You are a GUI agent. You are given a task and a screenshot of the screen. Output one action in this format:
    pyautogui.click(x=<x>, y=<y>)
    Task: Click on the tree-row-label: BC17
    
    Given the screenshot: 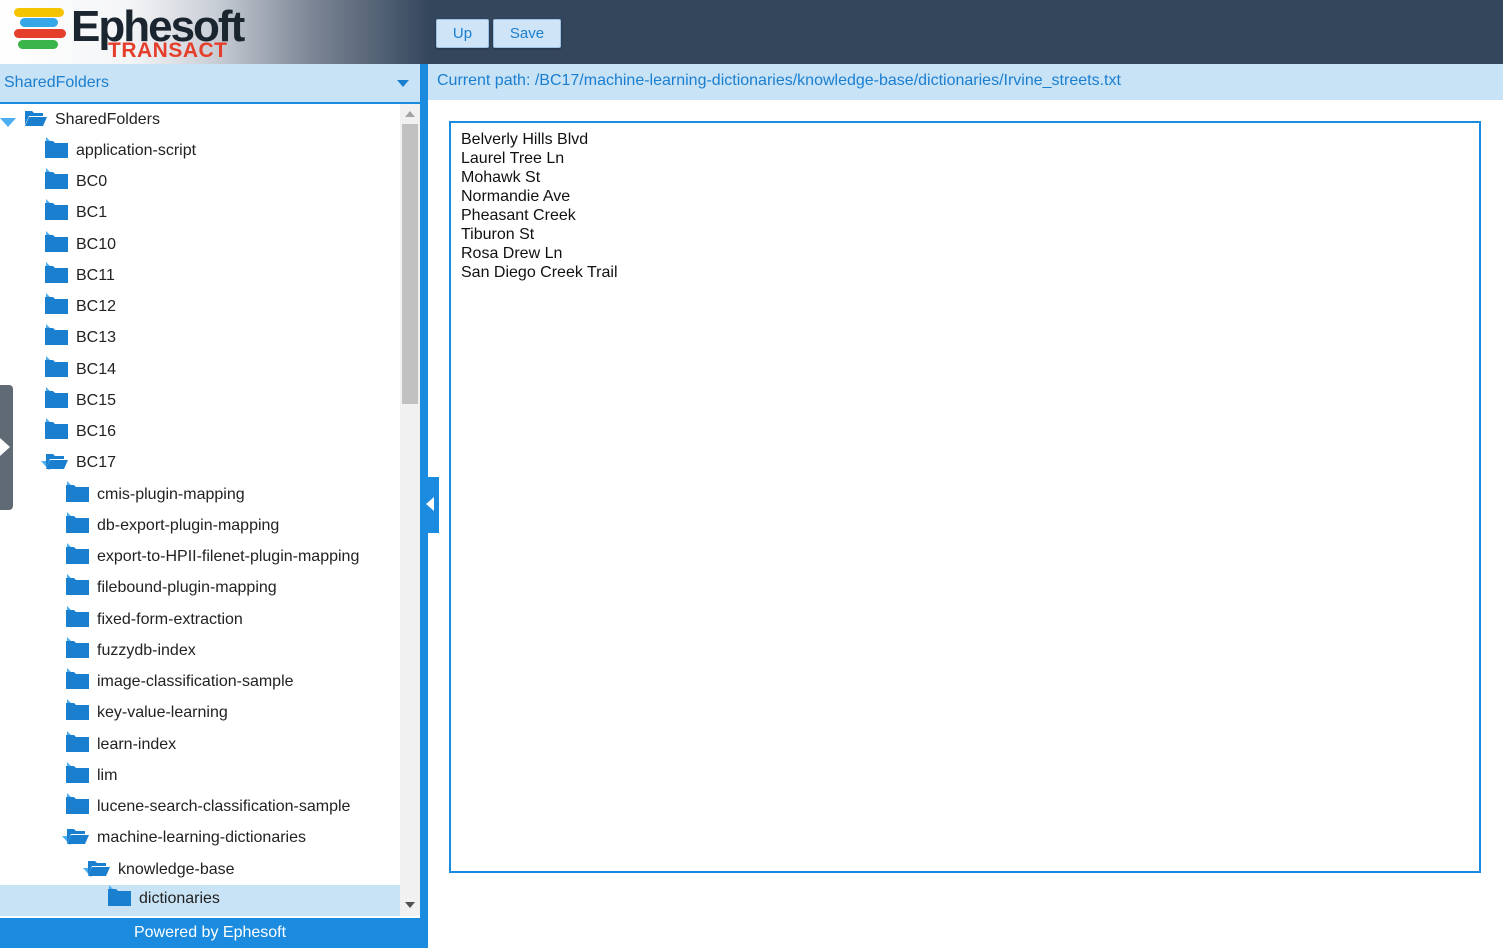 What is the action you would take?
    pyautogui.click(x=96, y=462)
    